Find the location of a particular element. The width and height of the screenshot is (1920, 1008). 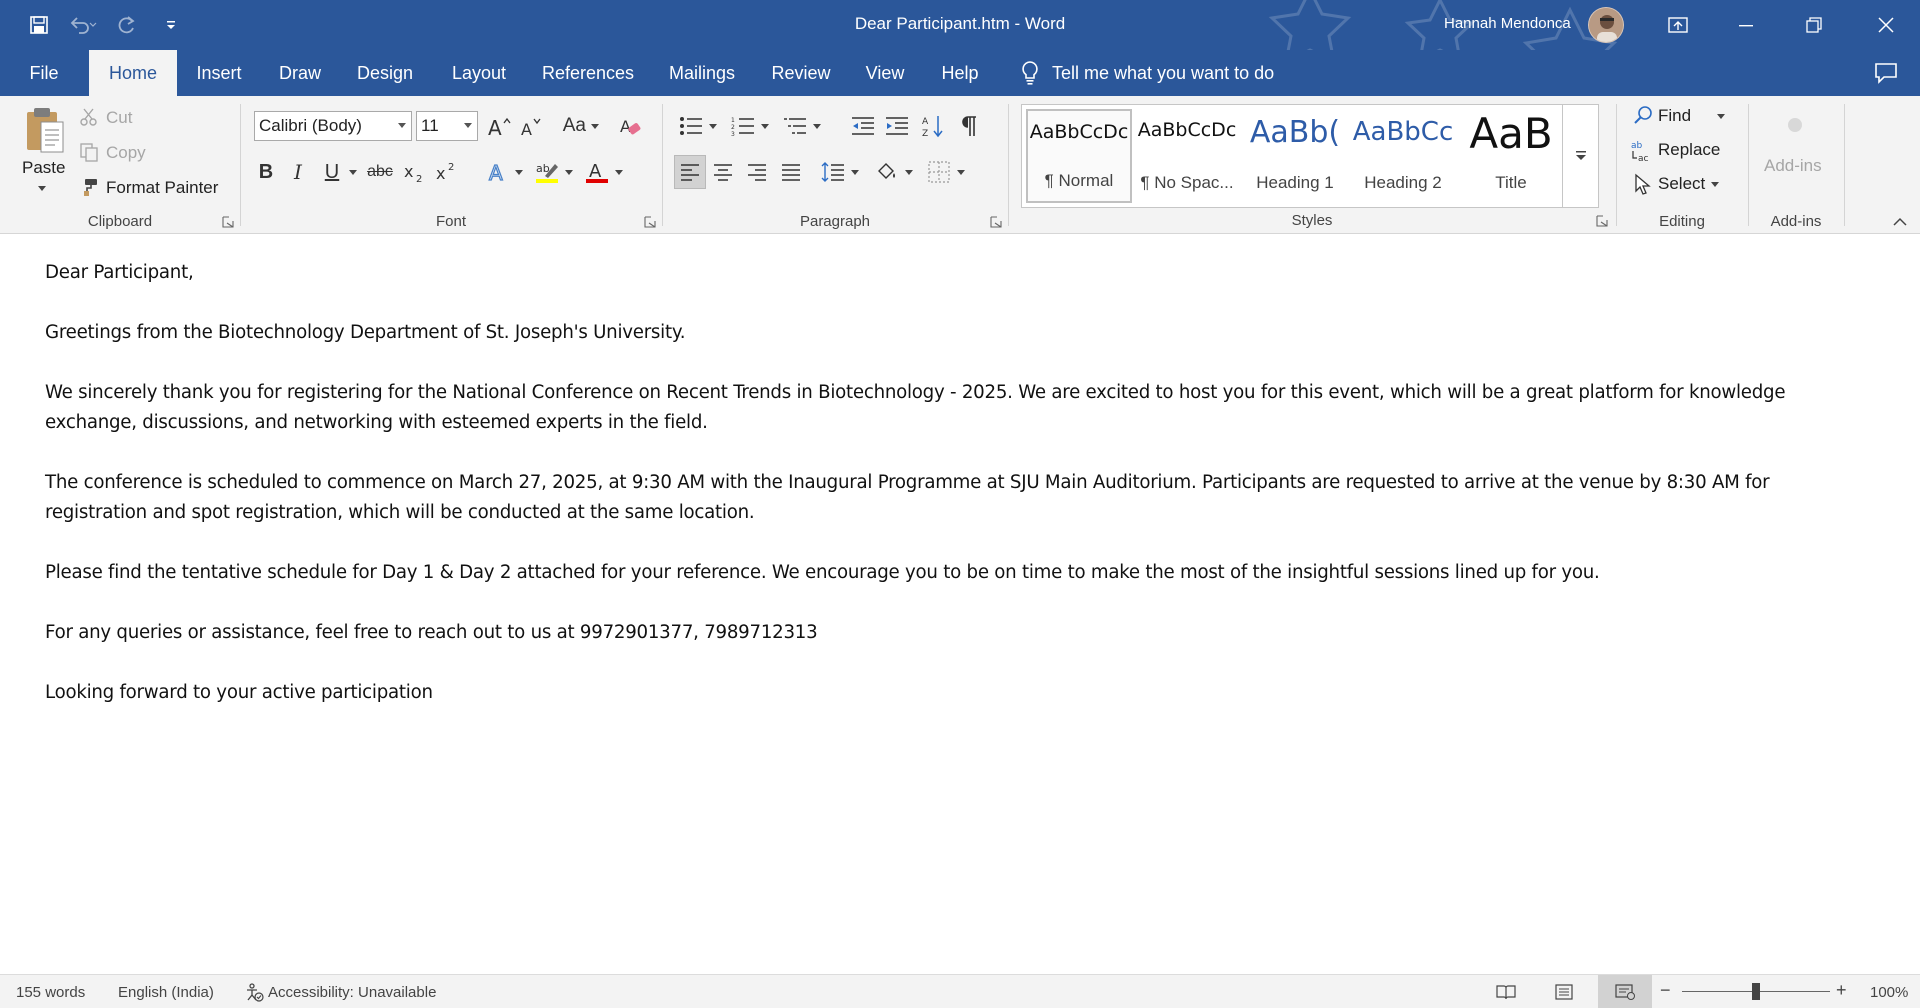

font-name-combo: Calibri (Body) is located at coordinates (333, 126).